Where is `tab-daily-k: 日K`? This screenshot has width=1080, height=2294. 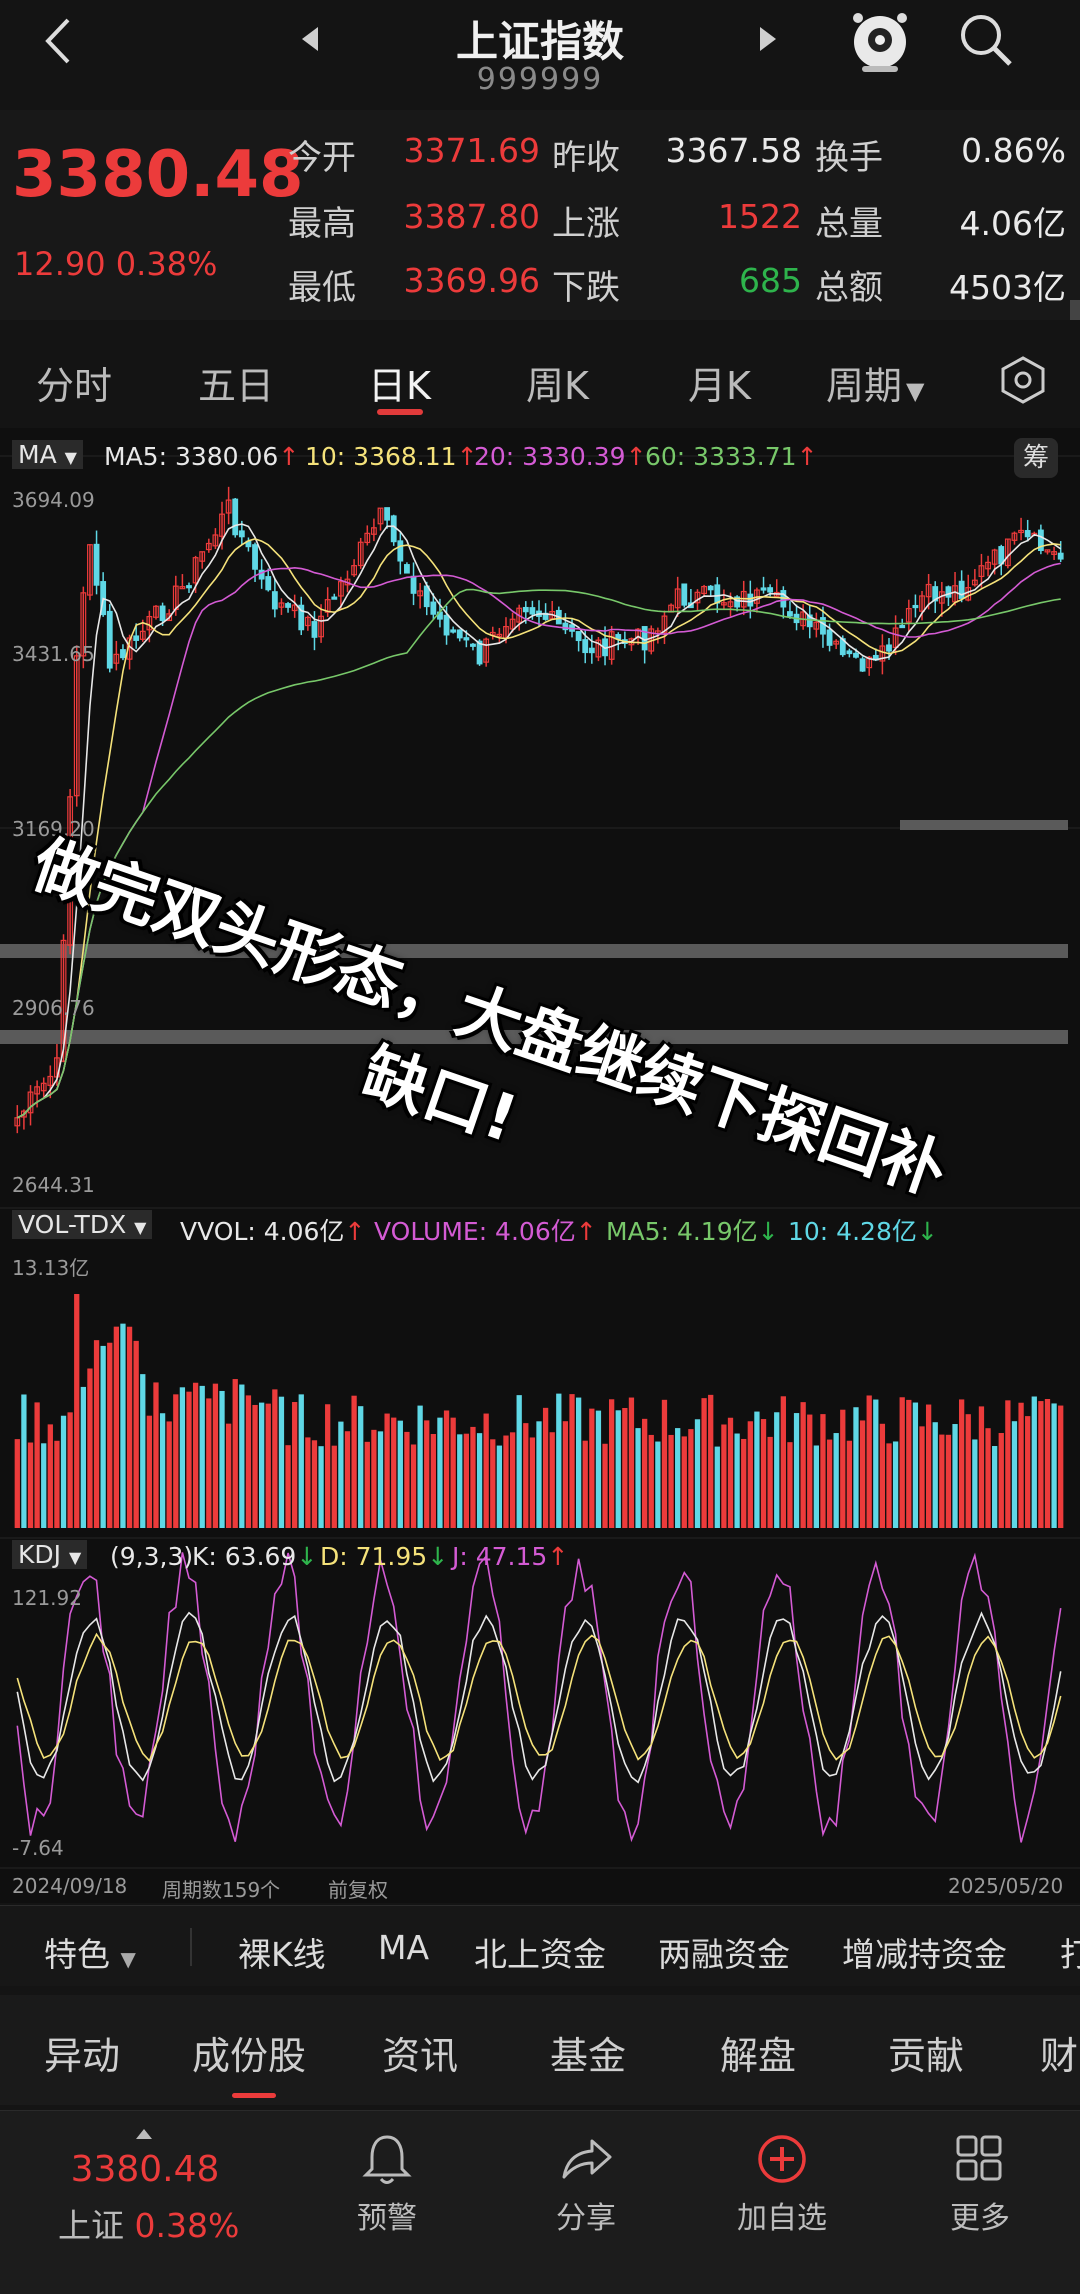 tab-daily-k: 日K is located at coordinates (399, 382).